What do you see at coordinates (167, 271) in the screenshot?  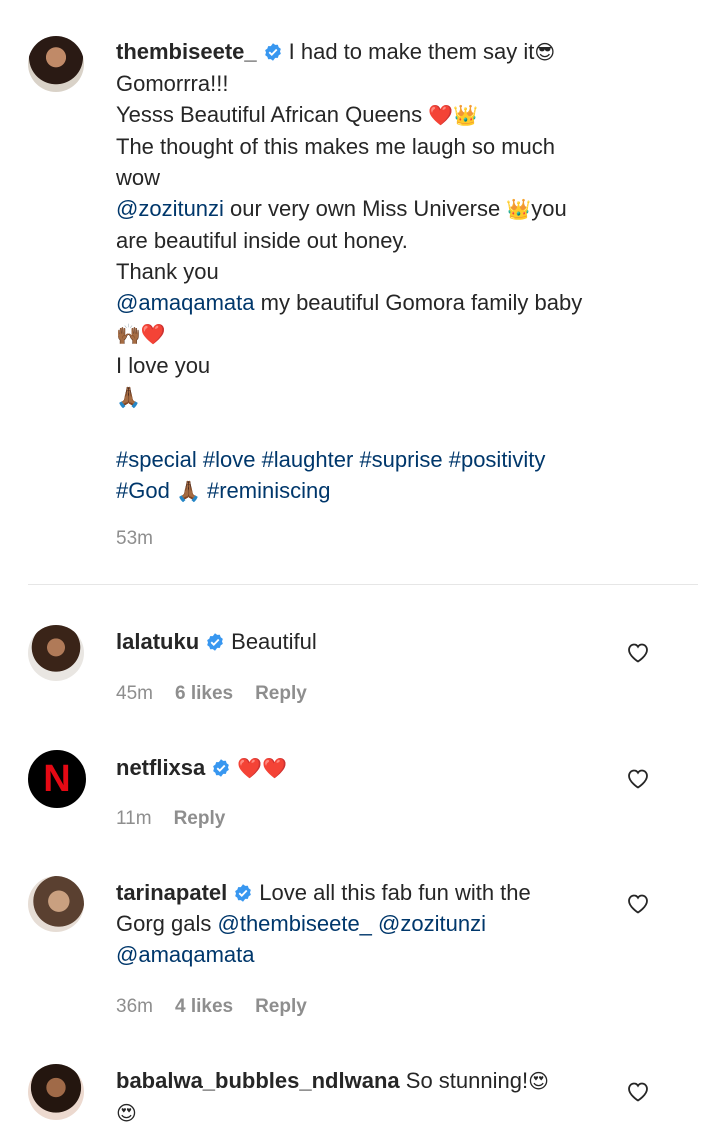 I see `caption-line-8: Thank you` at bounding box center [167, 271].